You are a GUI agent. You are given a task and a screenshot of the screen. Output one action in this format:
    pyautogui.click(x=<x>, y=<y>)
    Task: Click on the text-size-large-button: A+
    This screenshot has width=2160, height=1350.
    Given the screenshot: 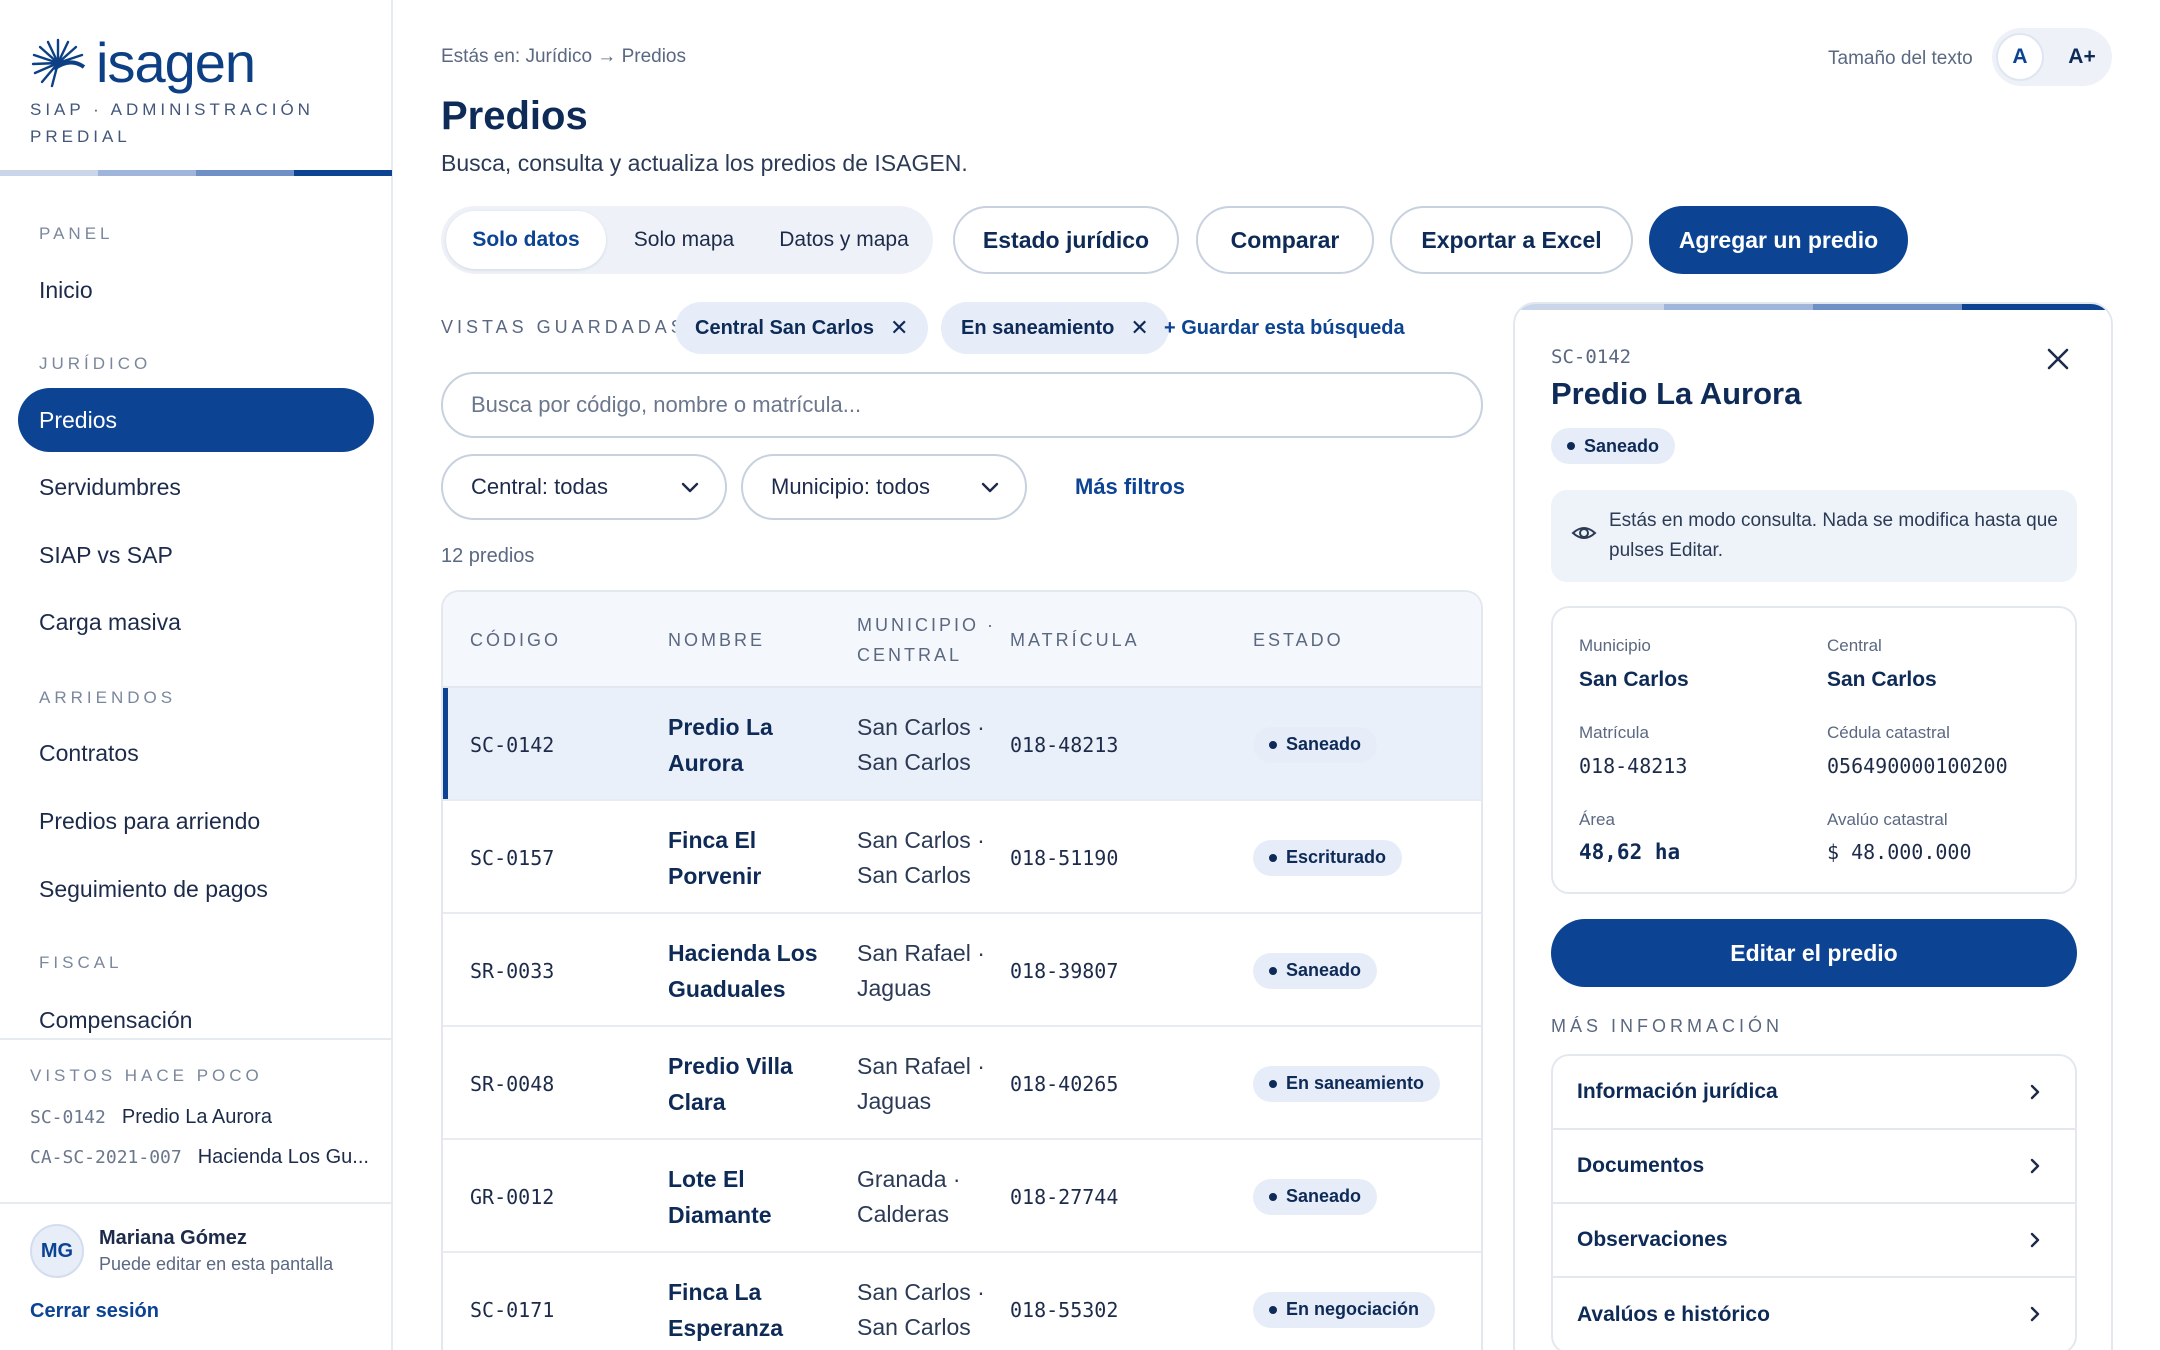 What is the action you would take?
    pyautogui.click(x=2082, y=57)
    